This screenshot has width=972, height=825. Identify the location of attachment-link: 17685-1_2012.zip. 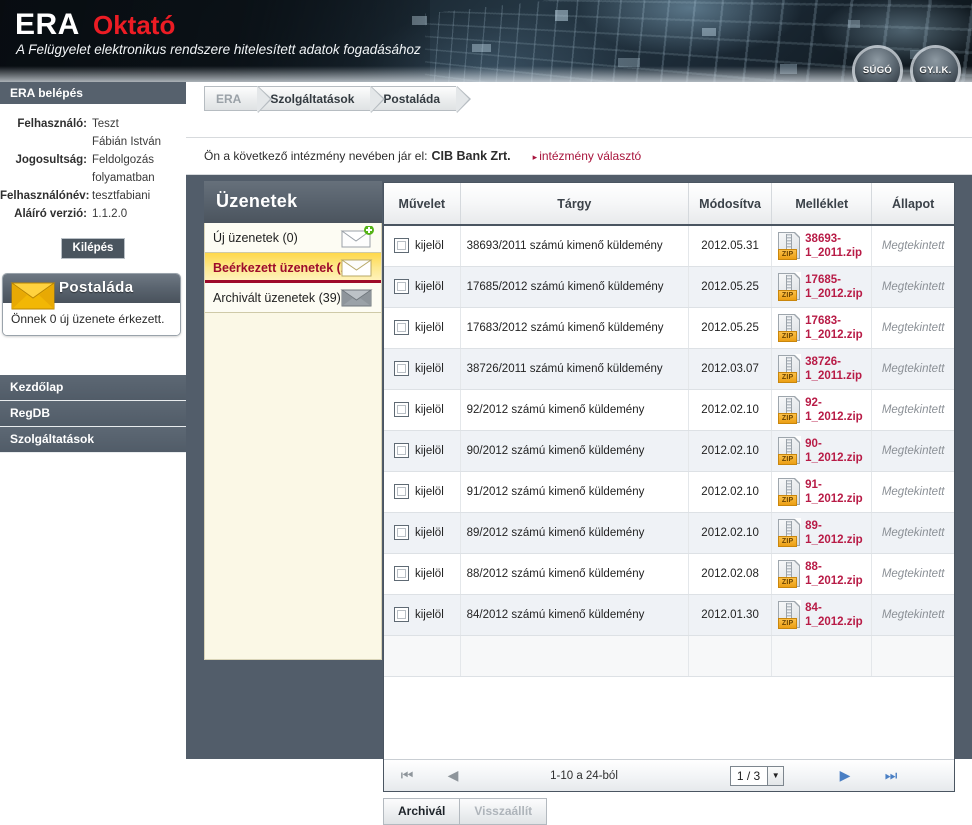
(835, 287).